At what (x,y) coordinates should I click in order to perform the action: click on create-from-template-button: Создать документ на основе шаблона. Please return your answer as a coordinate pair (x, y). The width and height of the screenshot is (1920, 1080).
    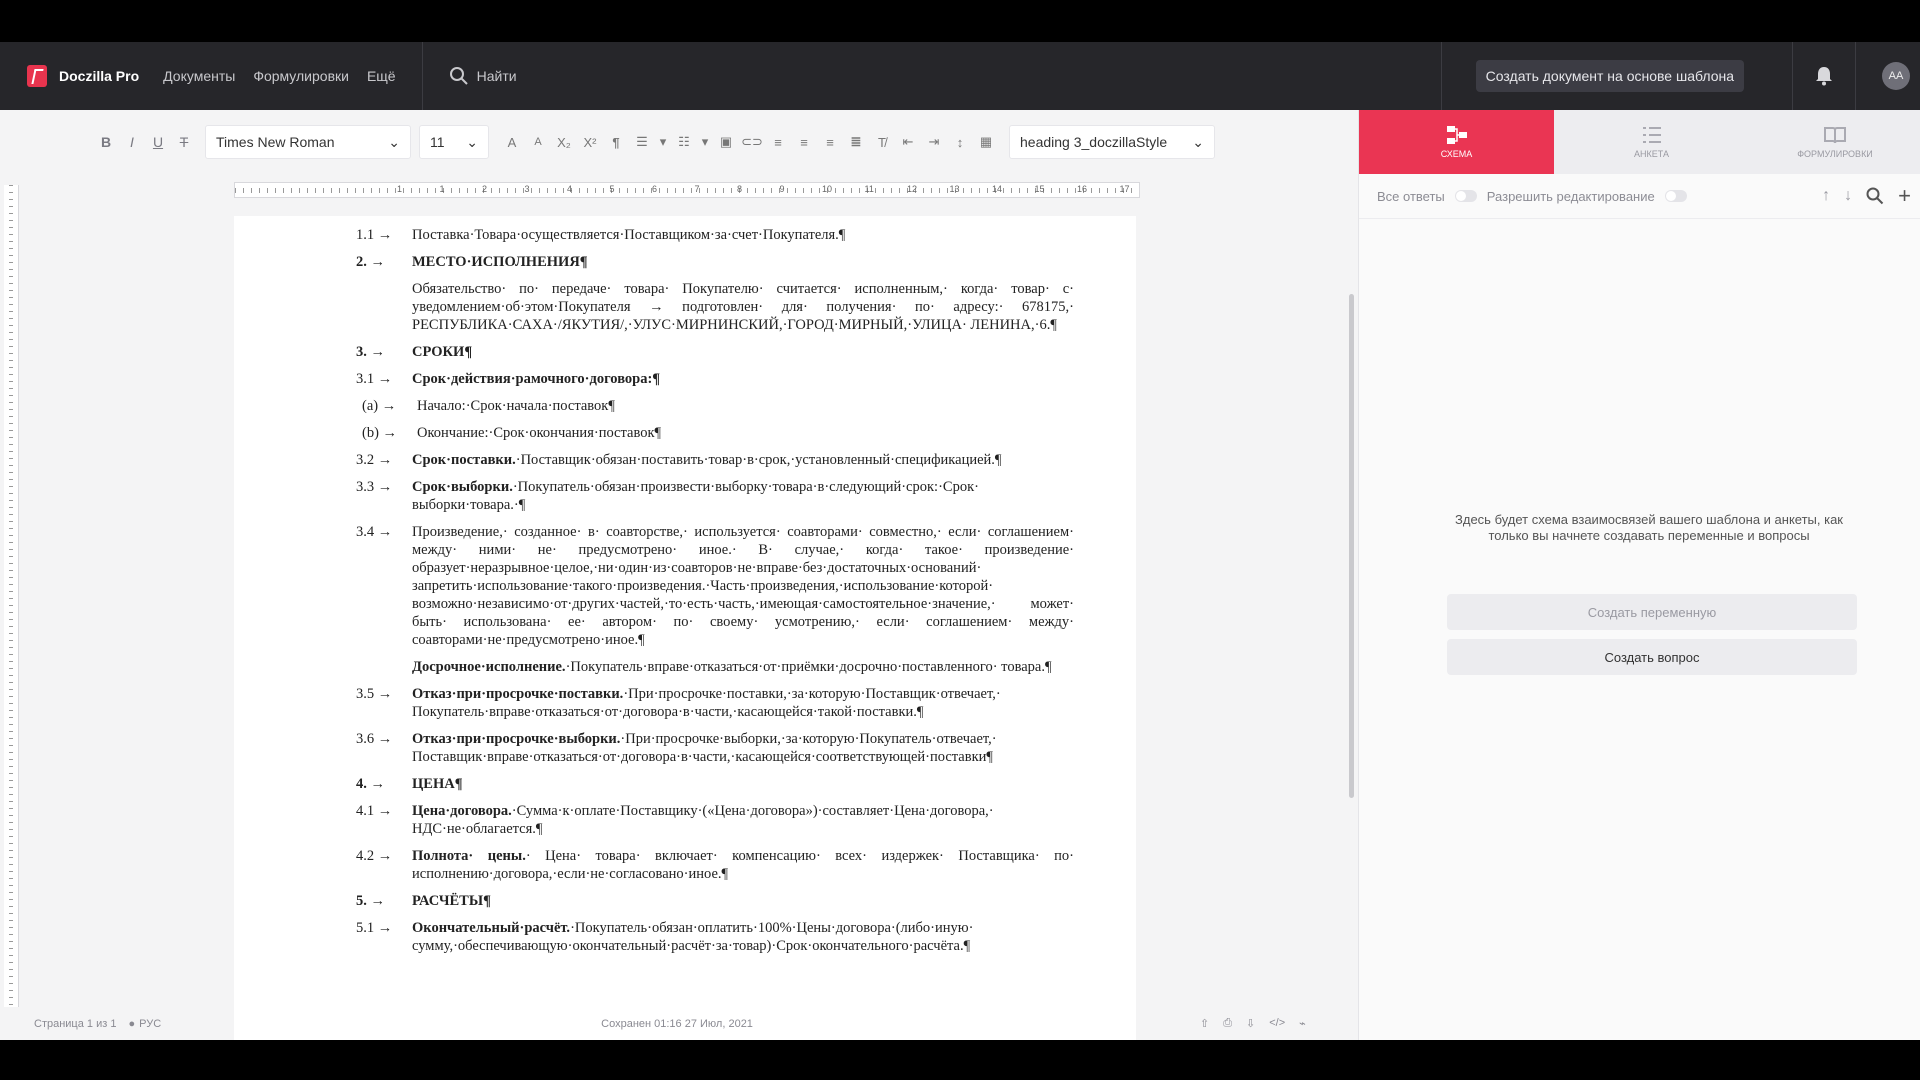
    Looking at the image, I should click on (1609, 76).